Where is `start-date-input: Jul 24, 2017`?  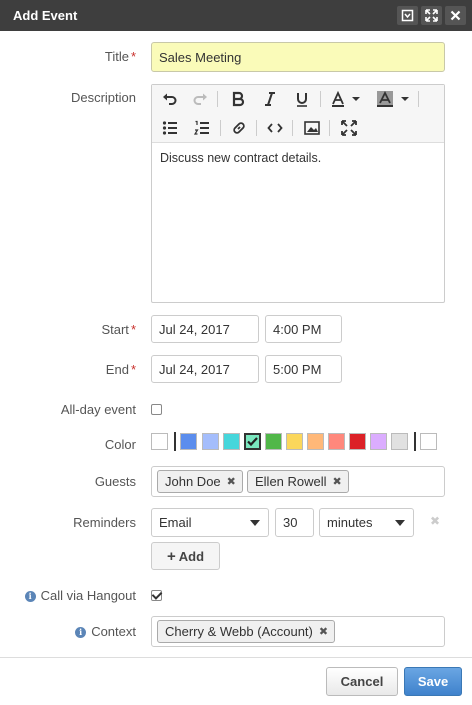
start-date-input: Jul 24, 2017 is located at coordinates (205, 329).